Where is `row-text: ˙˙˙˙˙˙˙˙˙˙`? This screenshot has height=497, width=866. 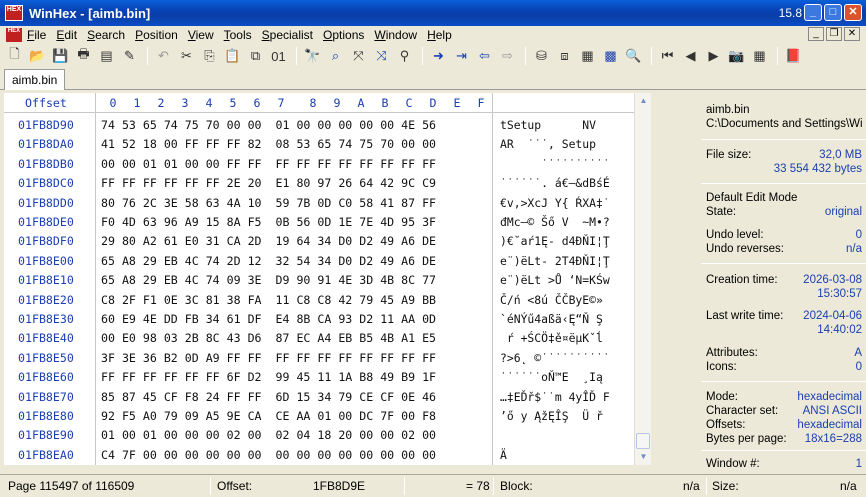
row-text: ˙˙˙˙˙˙˙˙˙˙ is located at coordinates (555, 164).